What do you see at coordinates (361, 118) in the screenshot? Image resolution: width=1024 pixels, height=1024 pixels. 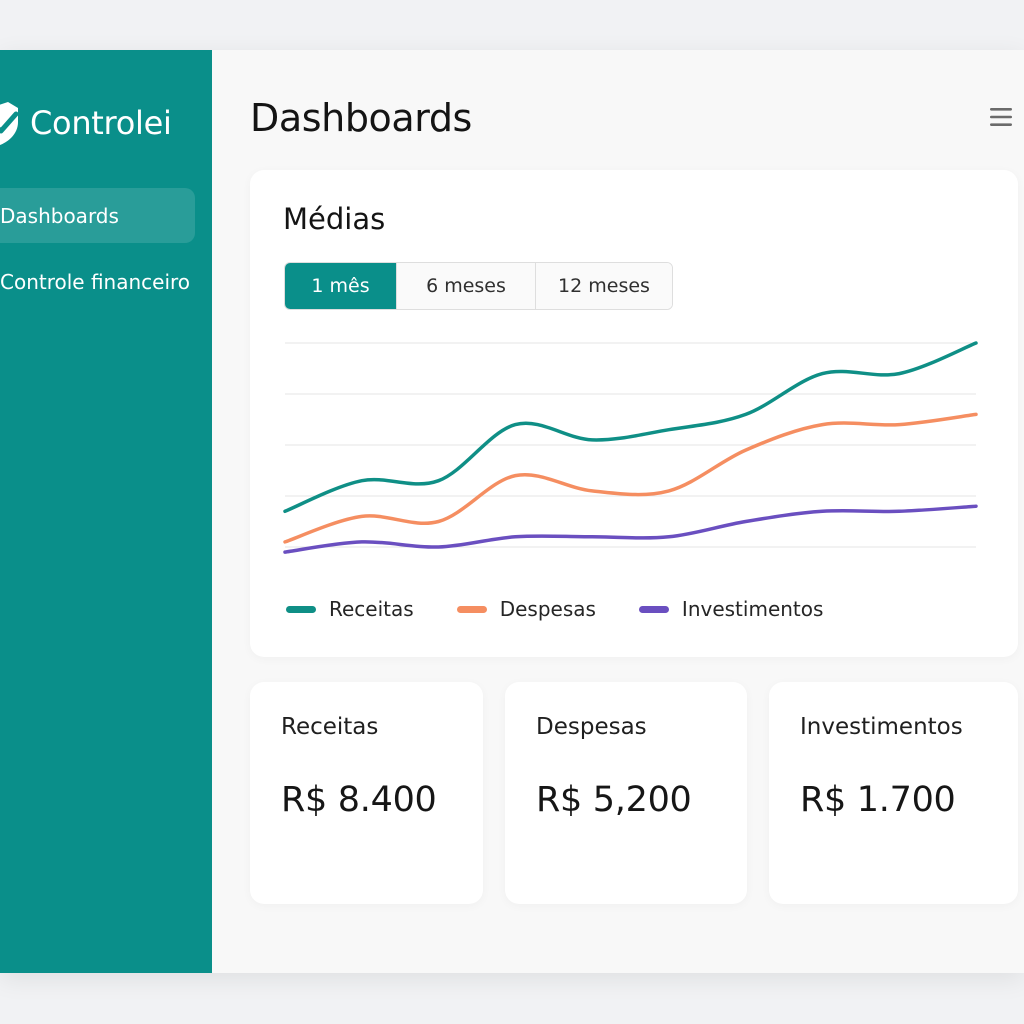 I see `page-title: Dashboards` at bounding box center [361, 118].